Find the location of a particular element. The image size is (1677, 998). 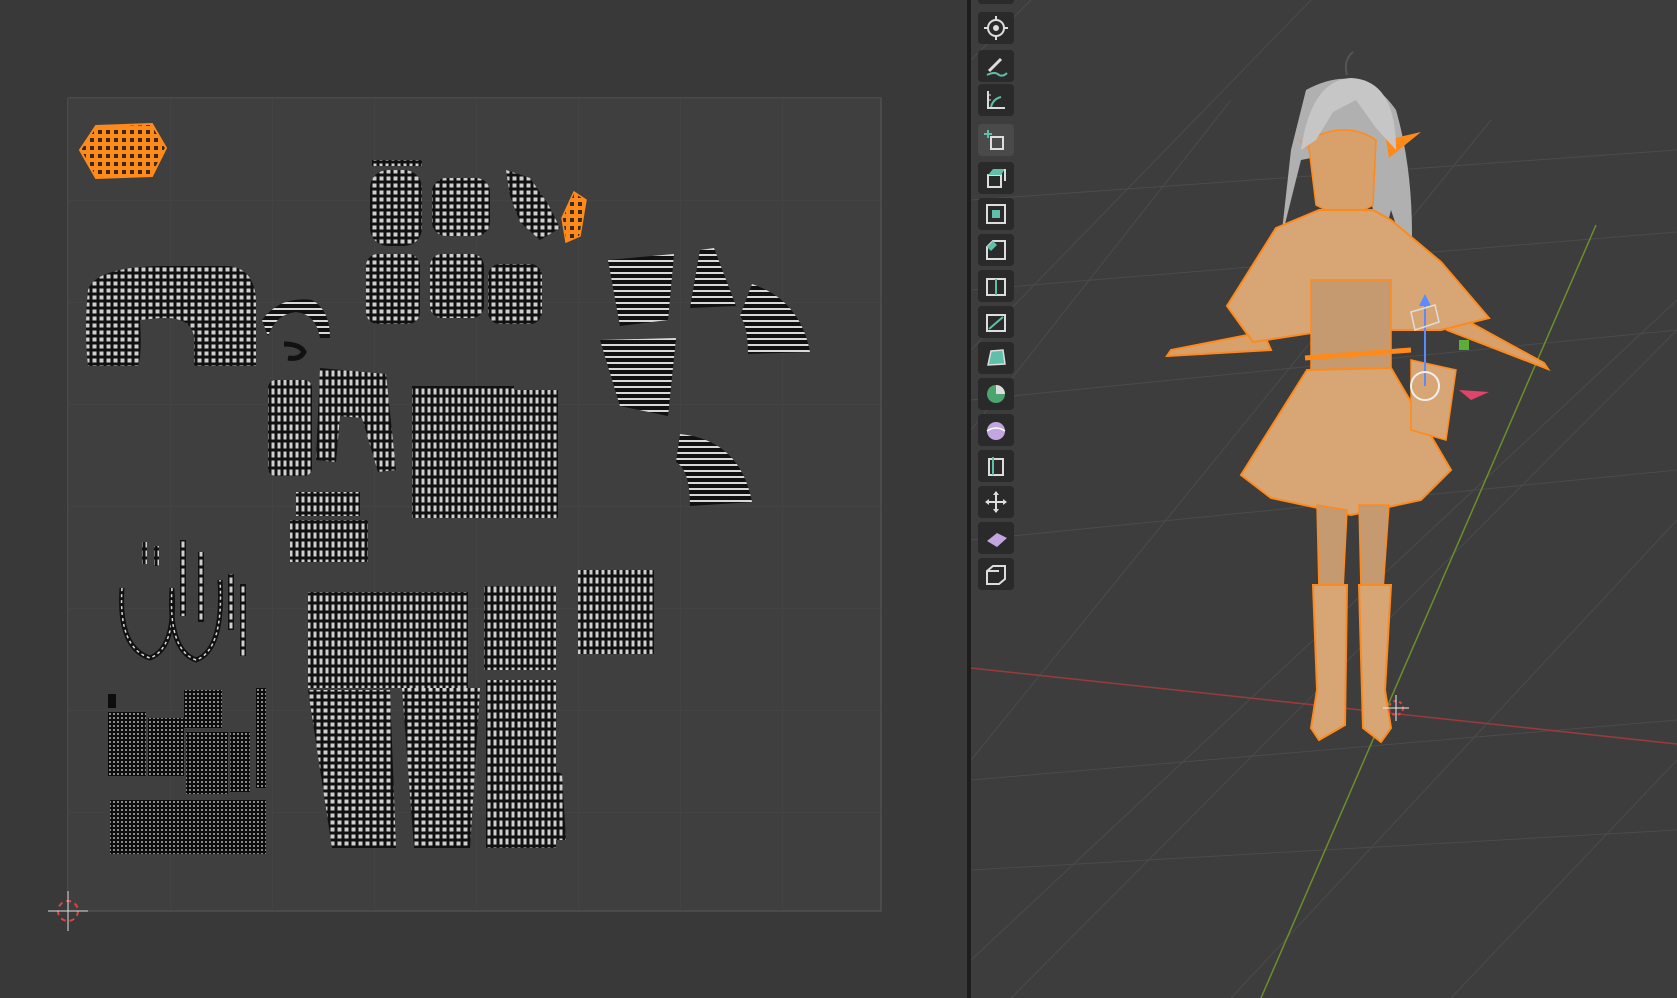

cursor-icon is located at coordinates (996, 28).